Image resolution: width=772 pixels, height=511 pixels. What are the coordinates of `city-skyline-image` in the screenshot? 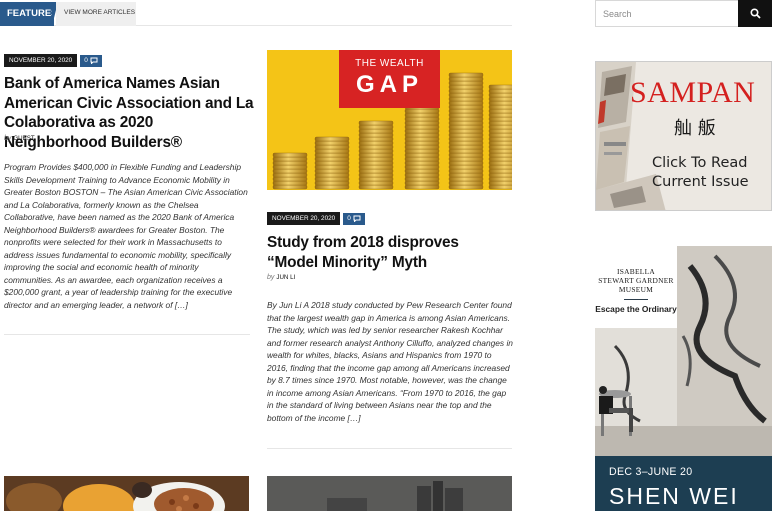 It's located at (389, 493).